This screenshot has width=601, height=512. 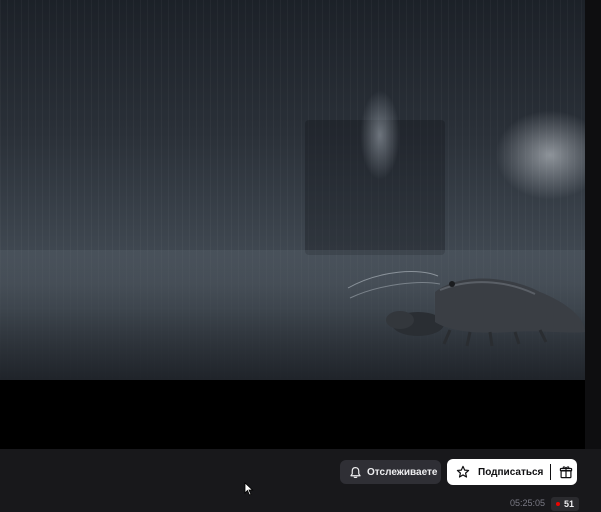 I want to click on live-dot-icon, so click(x=558, y=504).